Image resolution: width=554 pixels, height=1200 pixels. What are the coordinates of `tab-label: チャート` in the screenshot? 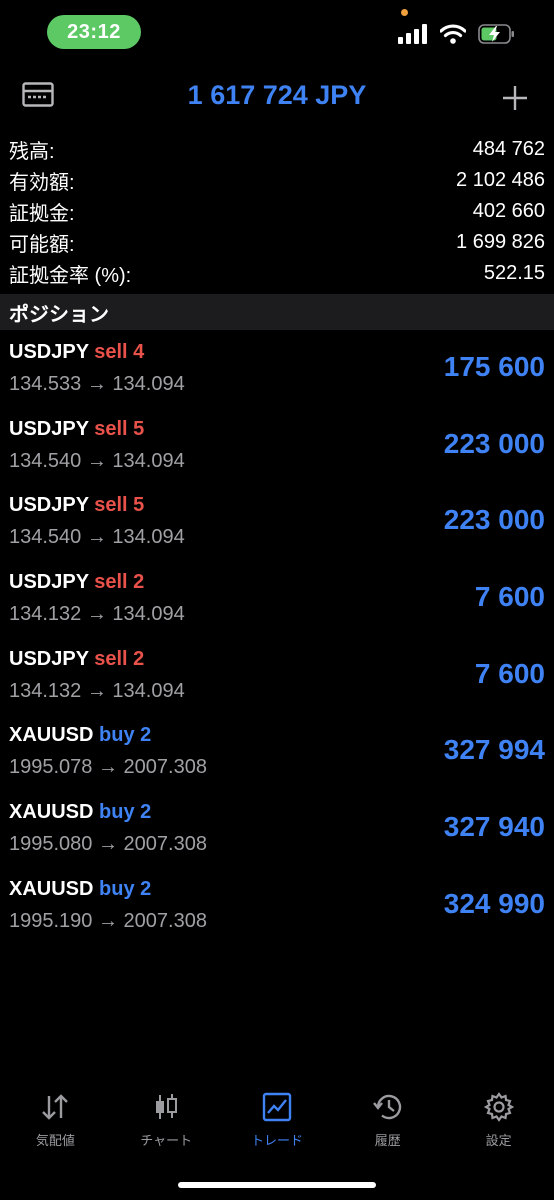 It's located at (166, 1140).